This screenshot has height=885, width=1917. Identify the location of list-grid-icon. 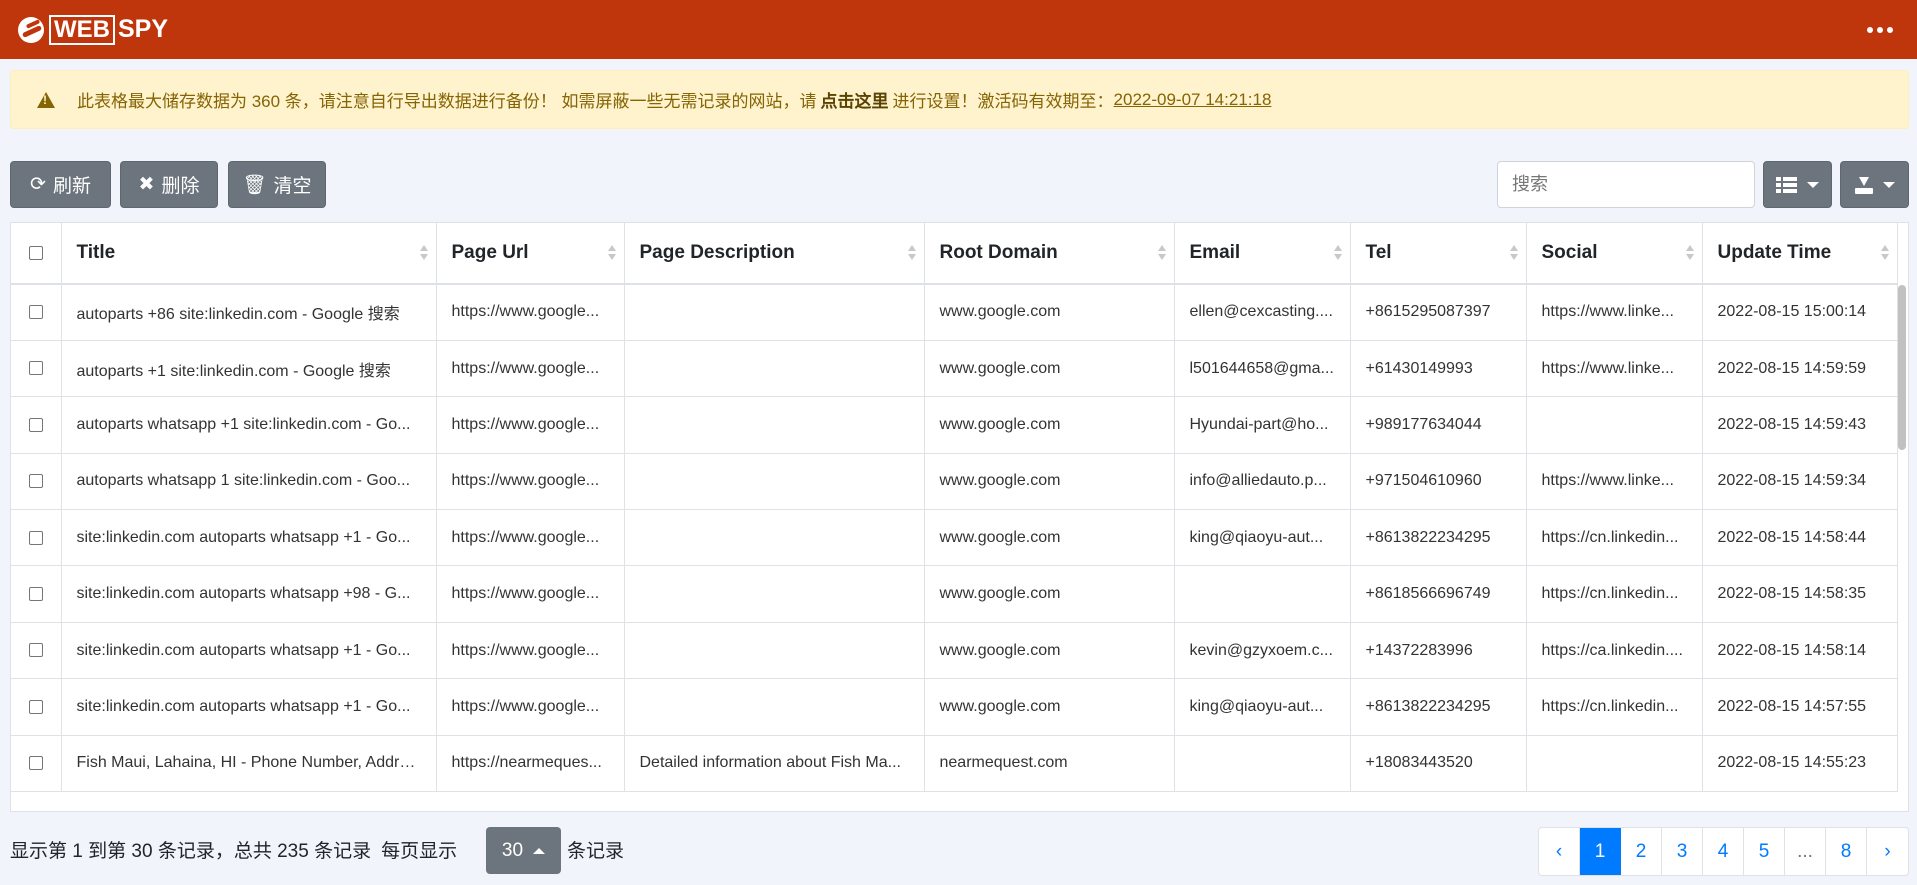
(1786, 184).